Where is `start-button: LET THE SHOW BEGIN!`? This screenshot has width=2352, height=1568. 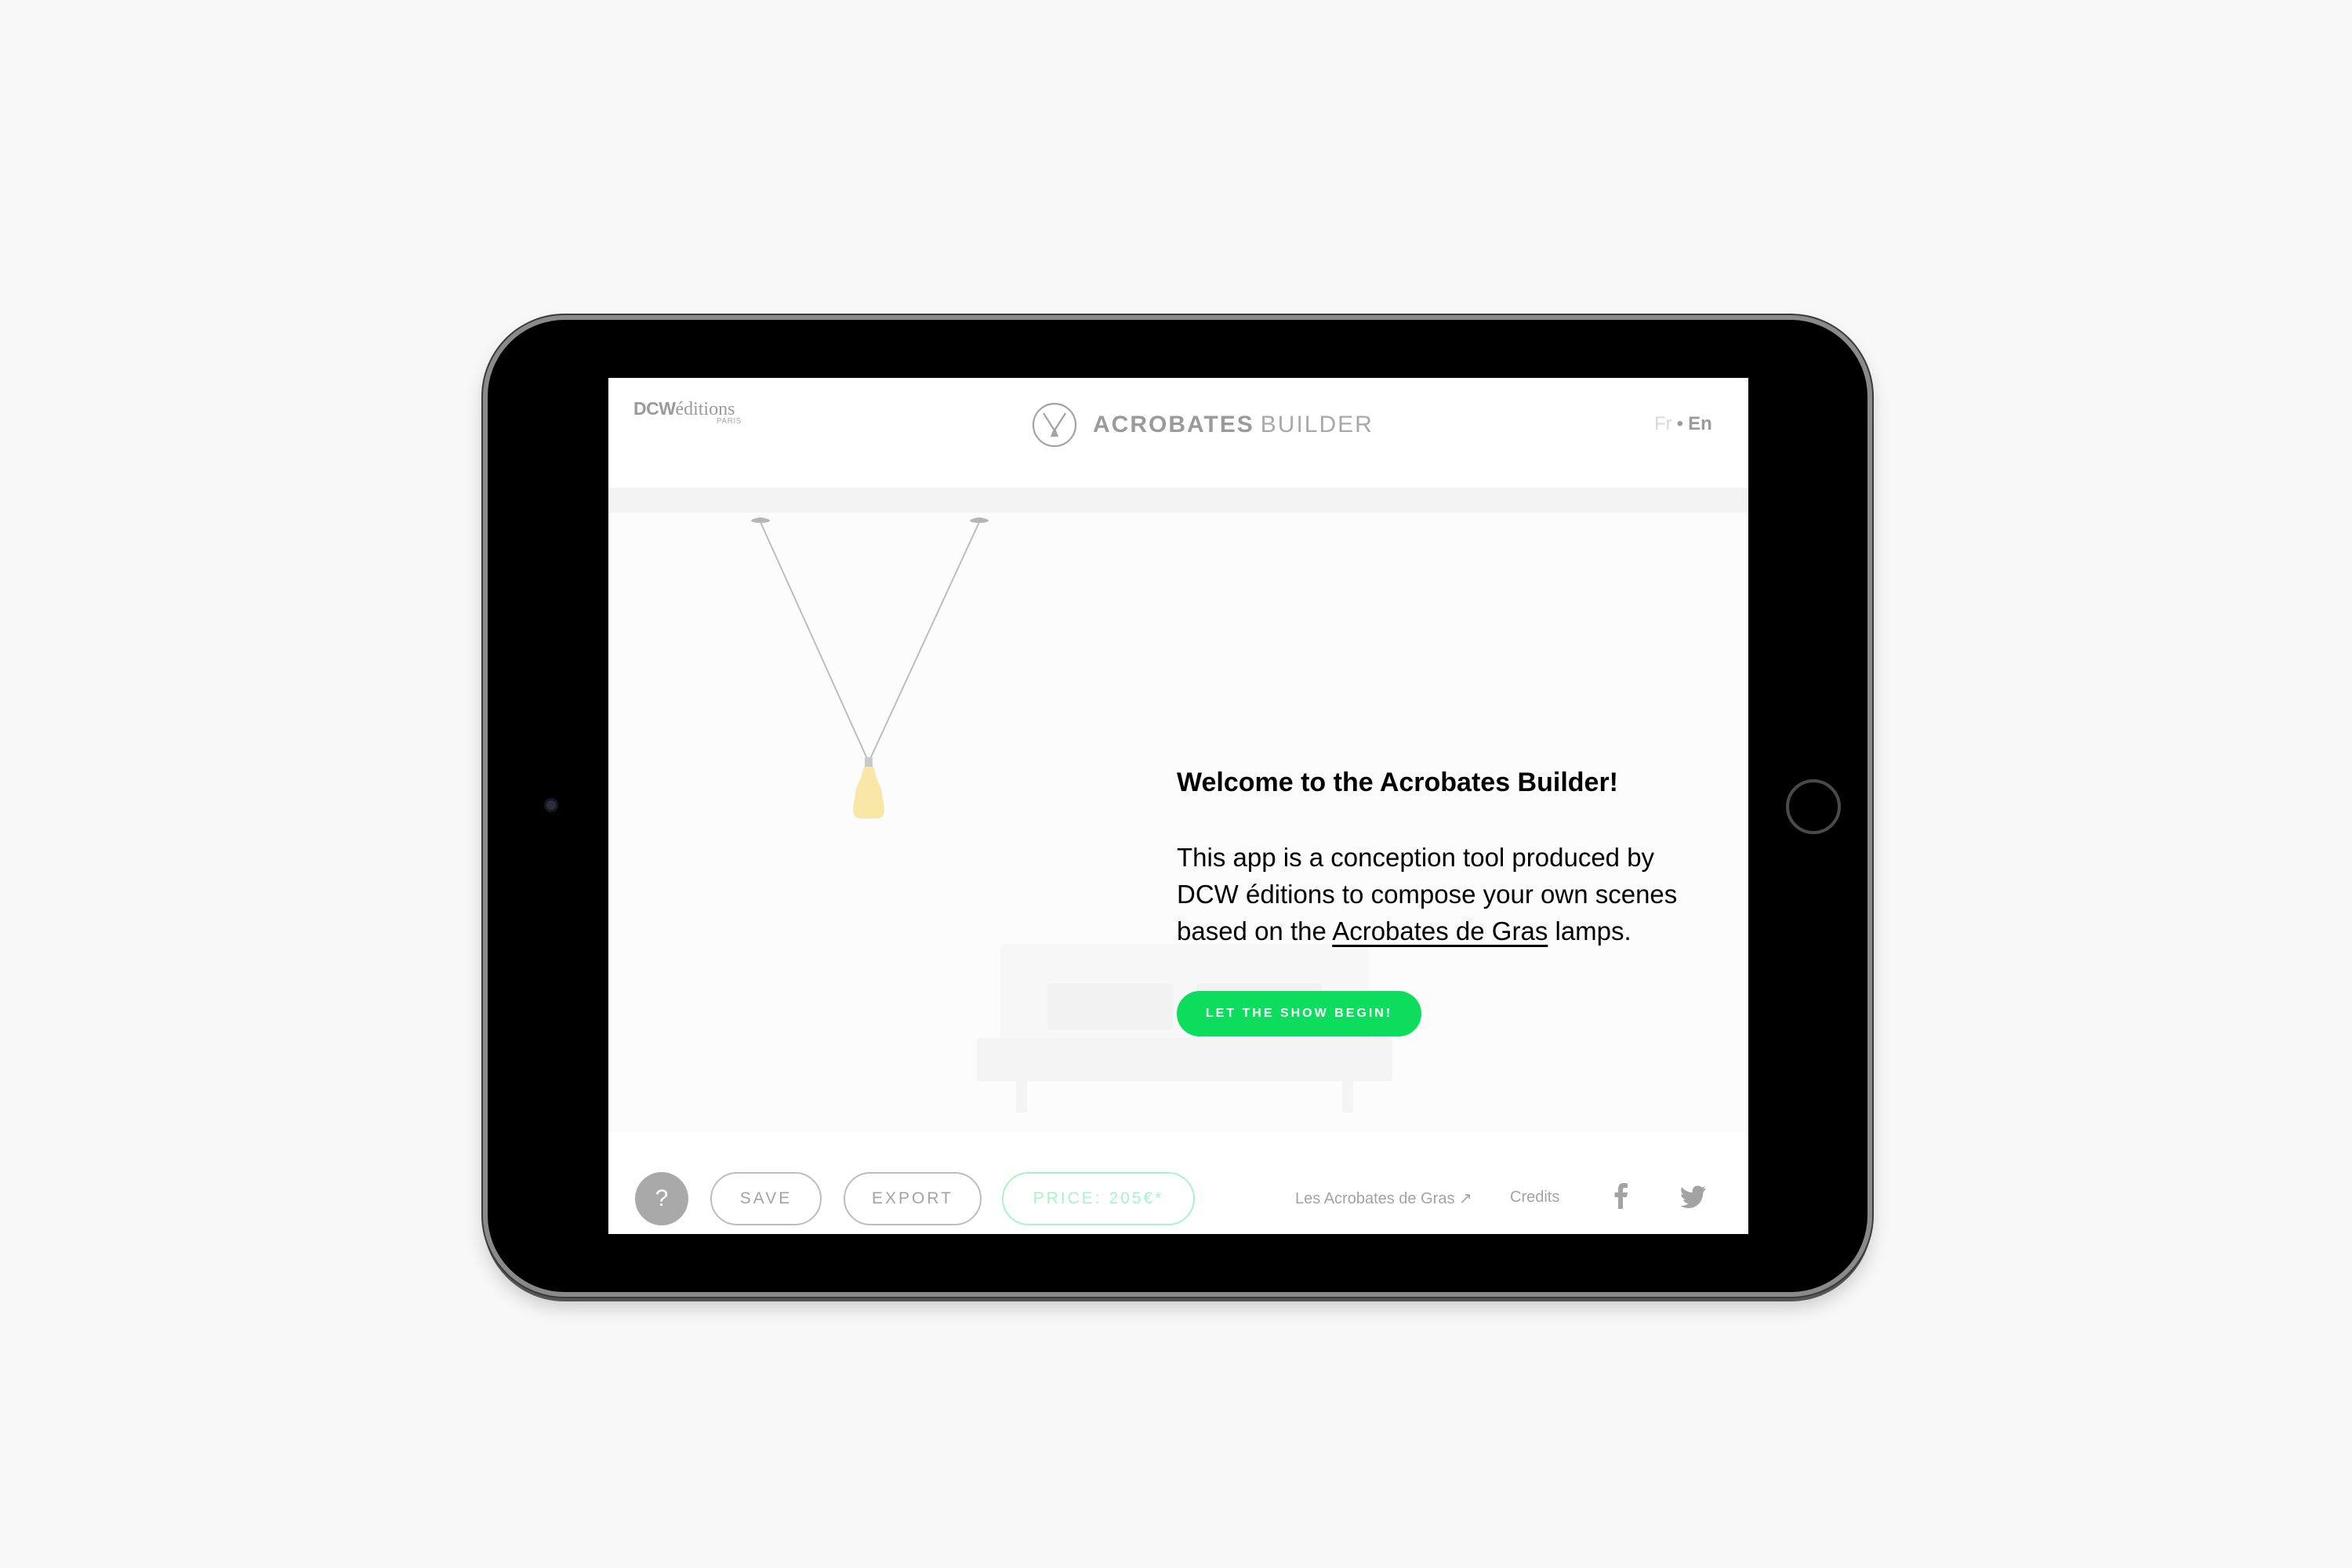
start-button: LET THE SHOW BEGIN! is located at coordinates (1299, 1013).